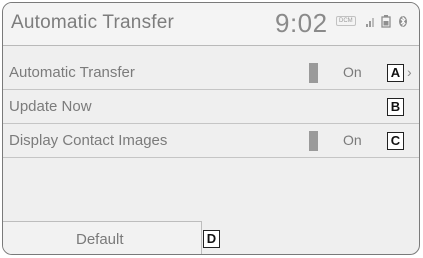 This screenshot has height=258, width=423. Describe the element at coordinates (100, 239) in the screenshot. I see `default-button-label: Default` at that location.